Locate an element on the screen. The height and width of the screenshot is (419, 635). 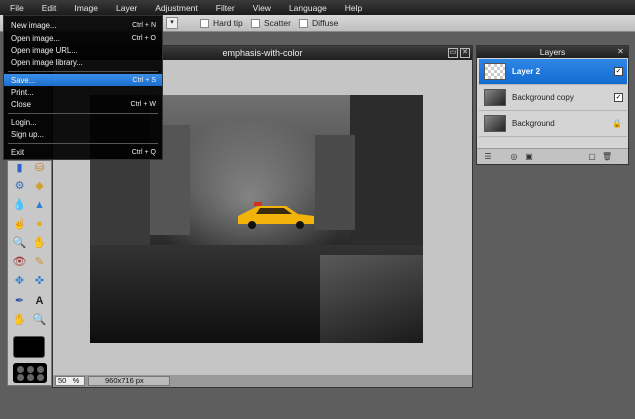
sidewalk is located at coordinates (371, 299).